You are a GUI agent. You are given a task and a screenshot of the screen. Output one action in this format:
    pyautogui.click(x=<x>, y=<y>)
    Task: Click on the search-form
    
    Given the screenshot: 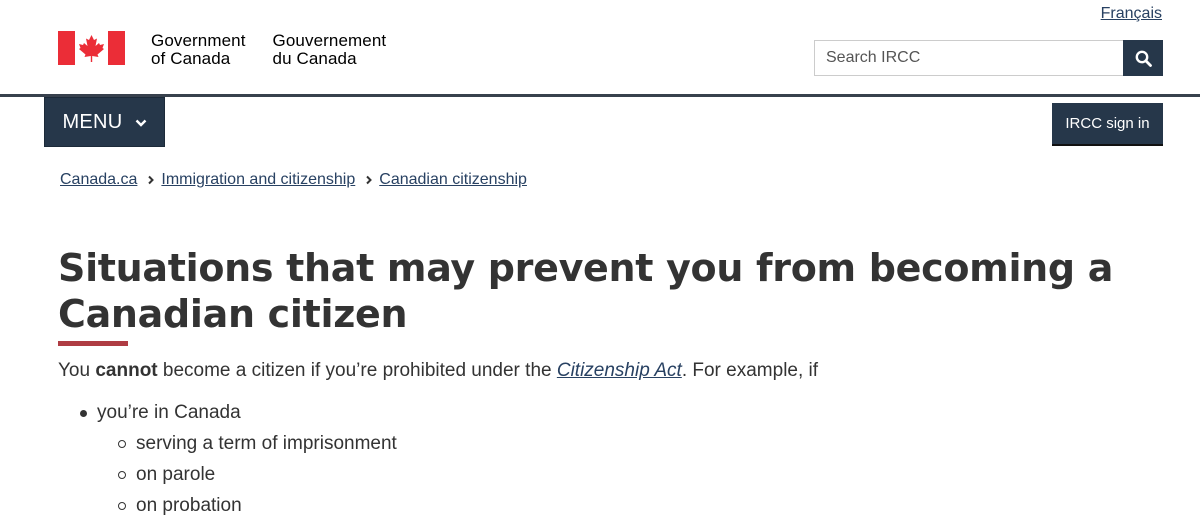 What is the action you would take?
    pyautogui.click(x=988, y=58)
    